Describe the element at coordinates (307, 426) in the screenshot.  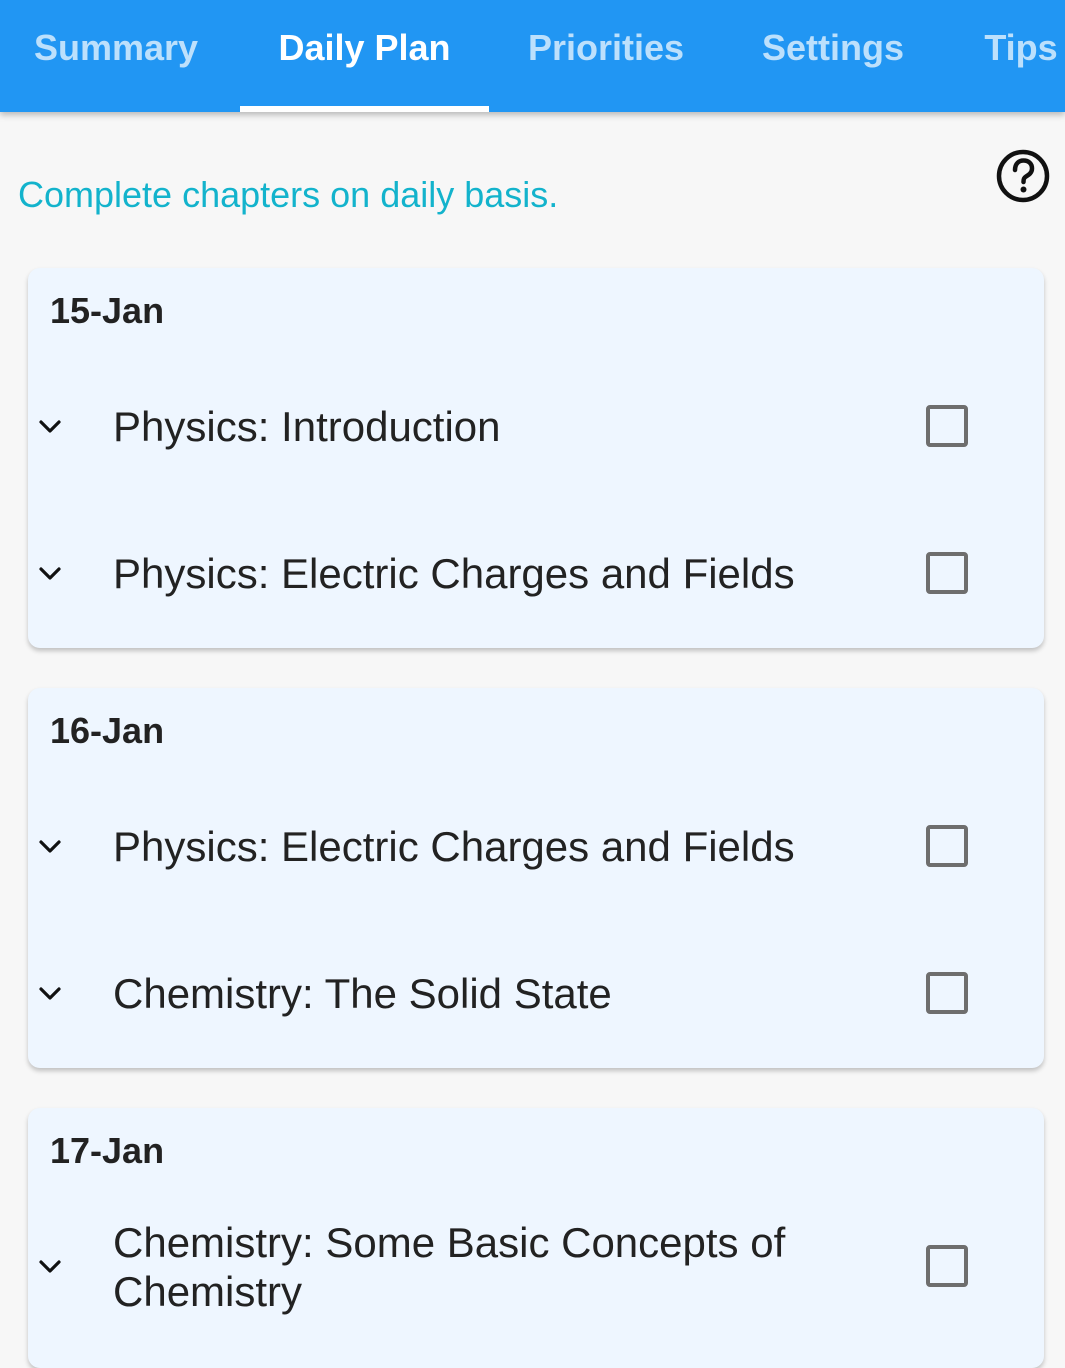
I see `chapter-label: Physics: Introduction` at that location.